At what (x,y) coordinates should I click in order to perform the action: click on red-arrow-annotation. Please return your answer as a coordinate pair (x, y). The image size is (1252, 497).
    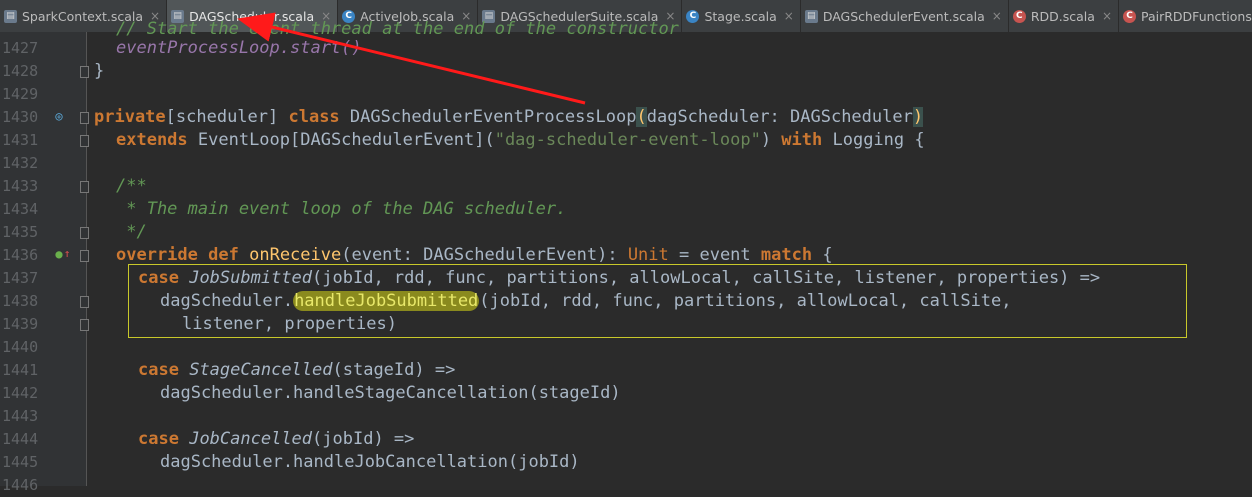
    Looking at the image, I should click on (411, 58).